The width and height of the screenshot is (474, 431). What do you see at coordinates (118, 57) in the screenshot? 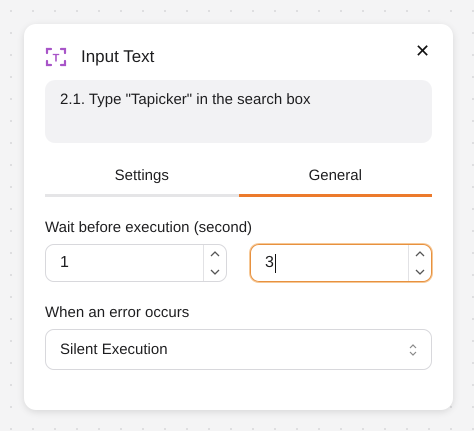
I see `panel-title: Input Text` at bounding box center [118, 57].